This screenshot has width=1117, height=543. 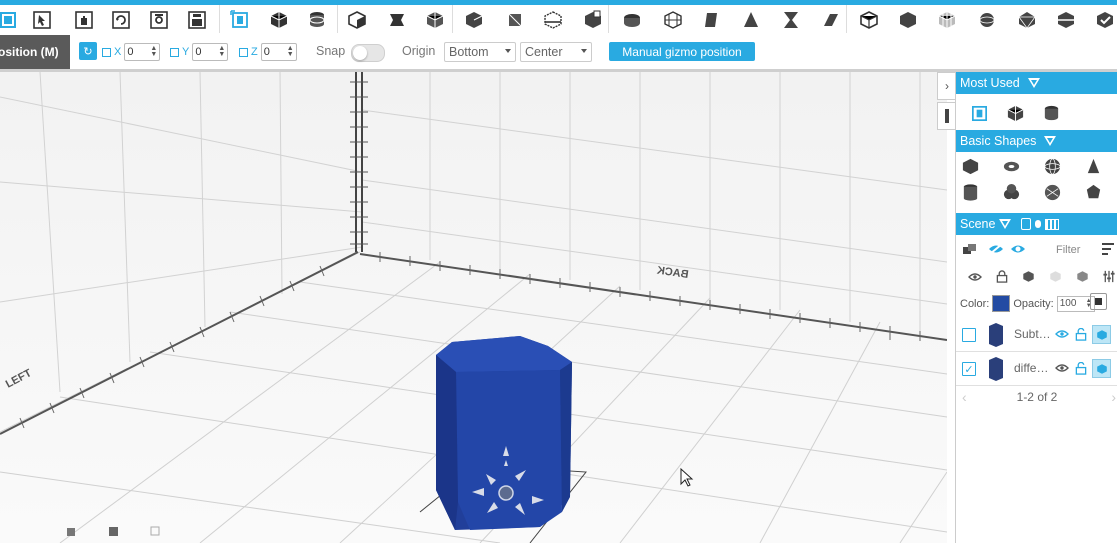 I want to click on wireframe-box-icon, so click(x=869, y=20).